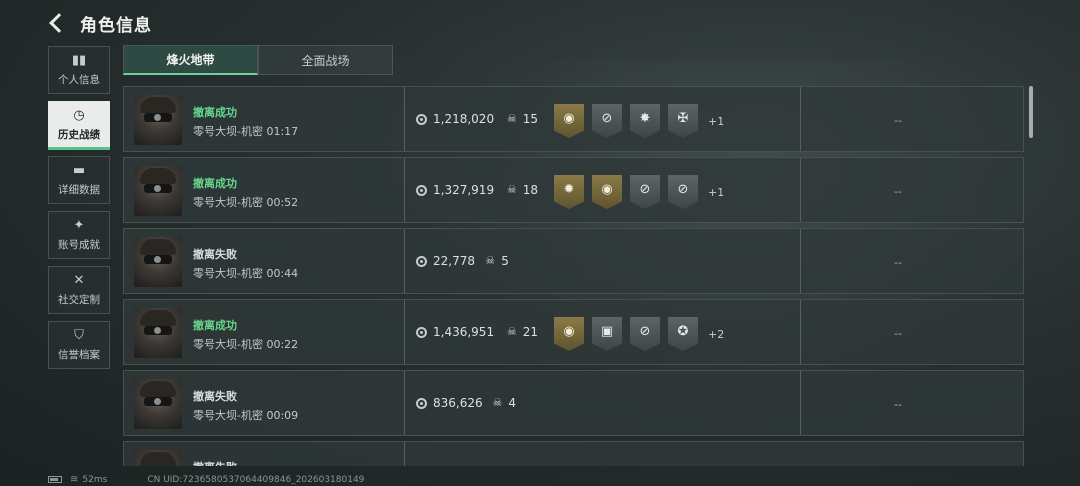 The image size is (1080, 486). Describe the element at coordinates (57, 23) in the screenshot. I see `back-arrow-icon` at that location.